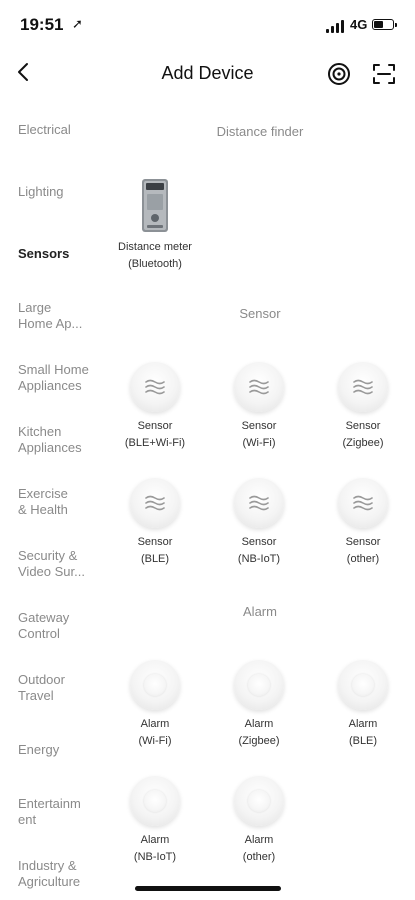 This screenshot has width=415, height=900. I want to click on device-sensor-nb-iot: Sensor (NB-IoT), so click(259, 523).